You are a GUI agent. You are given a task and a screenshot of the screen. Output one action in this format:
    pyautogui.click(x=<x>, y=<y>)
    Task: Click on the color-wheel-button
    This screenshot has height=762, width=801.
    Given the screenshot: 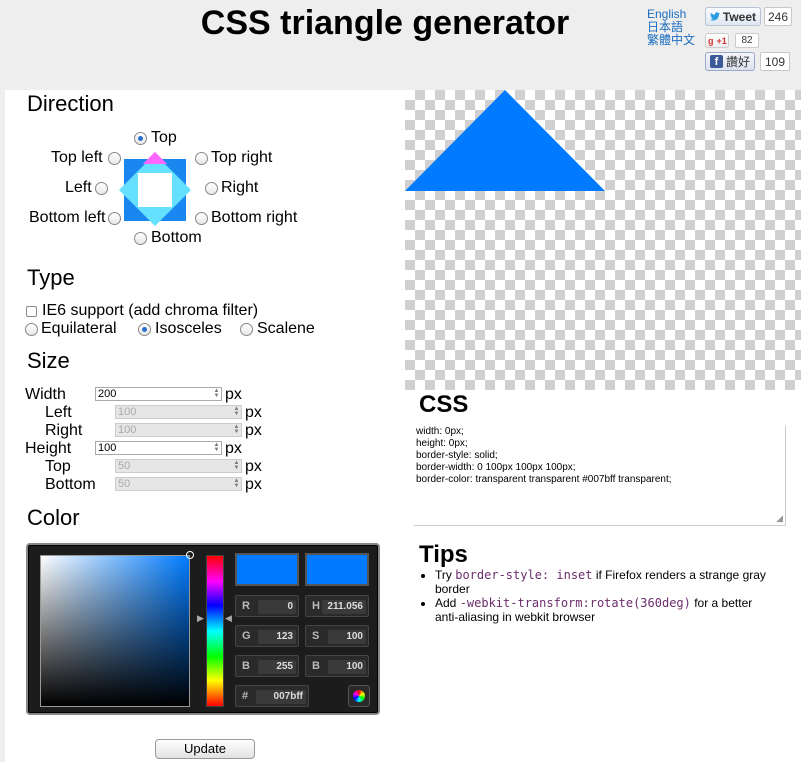 What is the action you would take?
    pyautogui.click(x=359, y=696)
    